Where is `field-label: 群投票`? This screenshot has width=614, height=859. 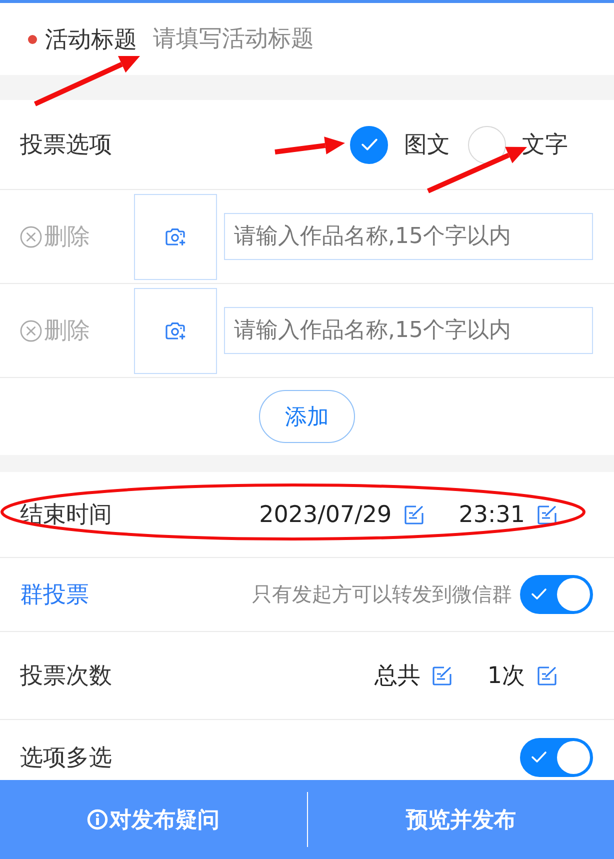
field-label: 群投票 is located at coordinates (54, 594).